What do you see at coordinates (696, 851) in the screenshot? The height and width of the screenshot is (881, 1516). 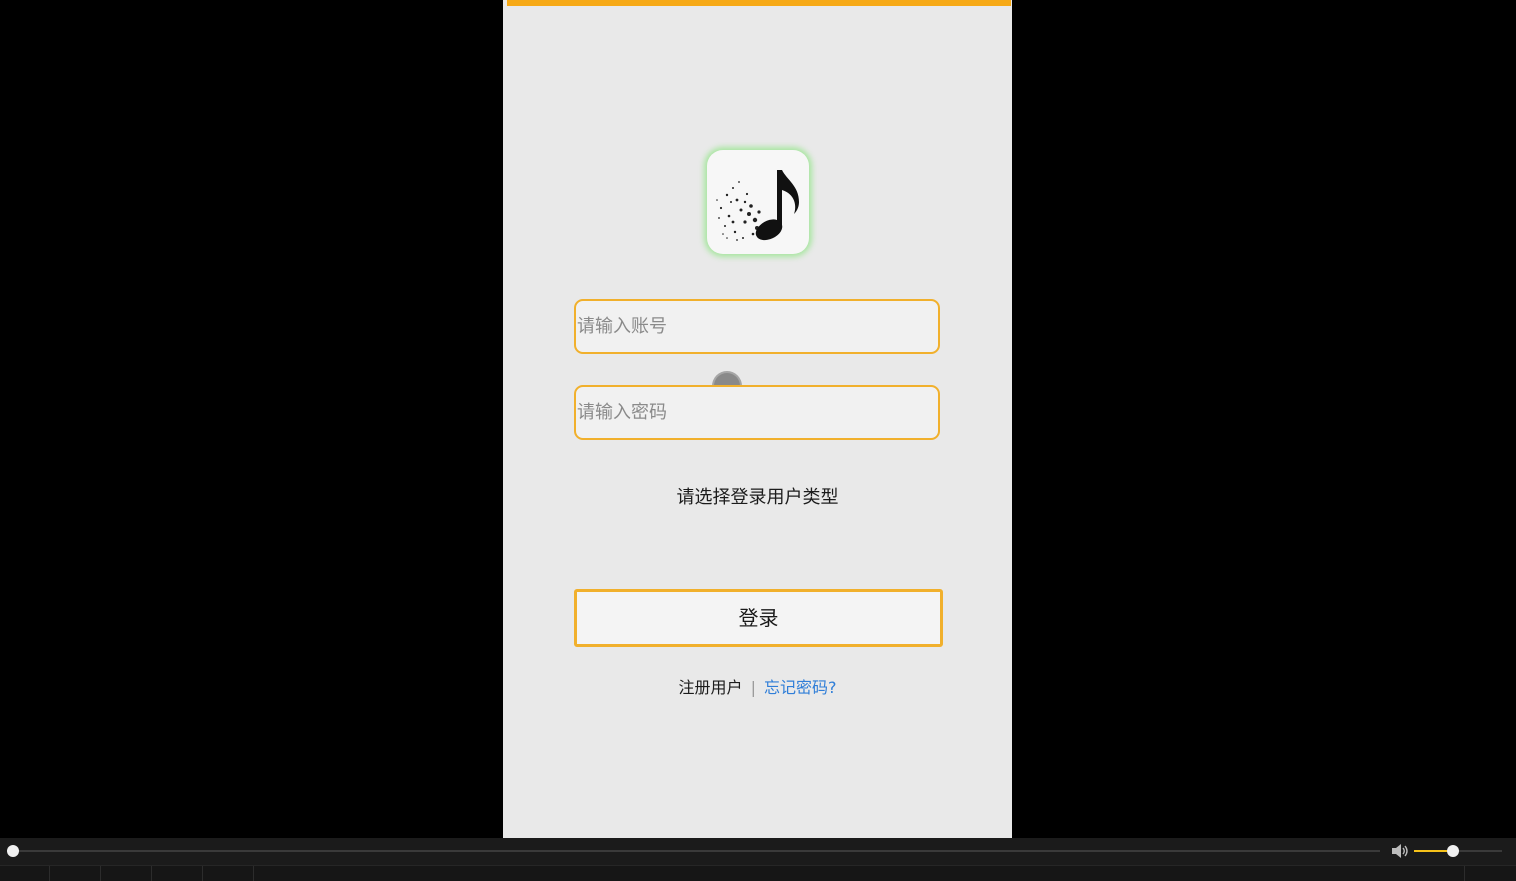 I see `seek-bar` at bounding box center [696, 851].